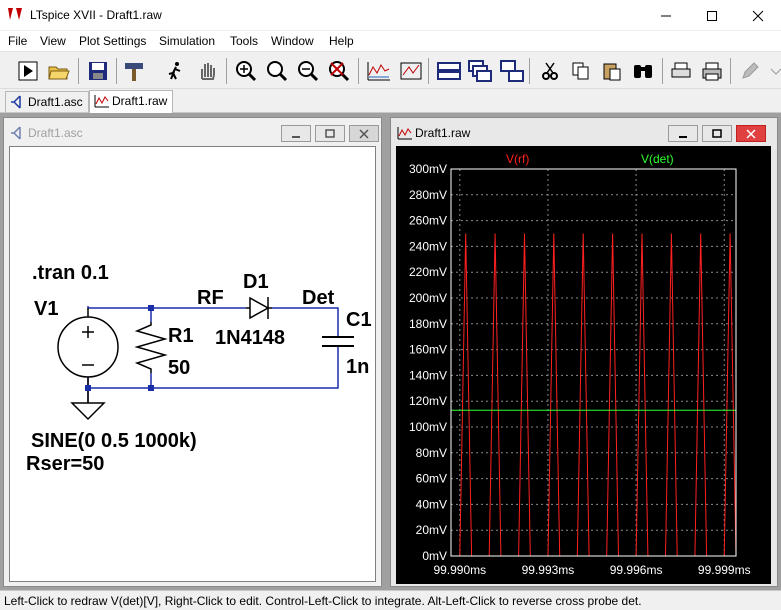 Image resolution: width=781 pixels, height=610 pixels. I want to click on zoom-in-button, so click(277, 71).